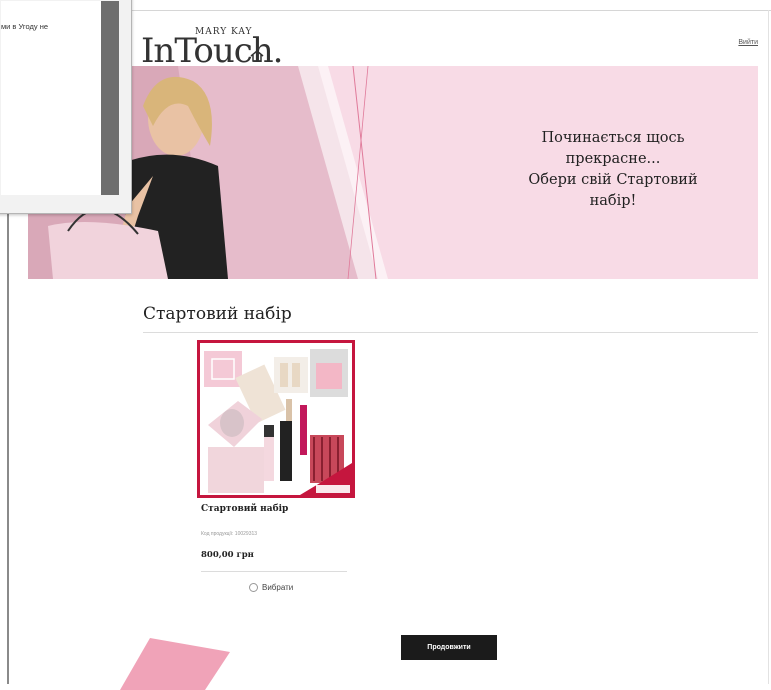 This screenshot has height=690, width=771. Describe the element at coordinates (257, 56) in the screenshot. I see `home-icon` at that location.